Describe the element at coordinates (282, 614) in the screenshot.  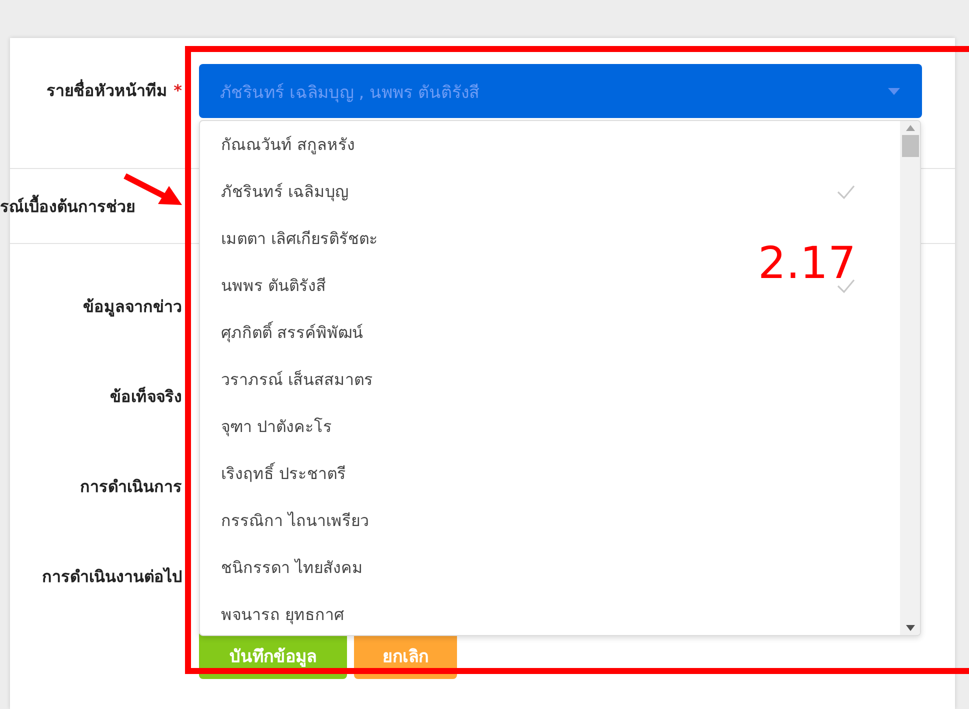
I see `dropdown-option: พจนารถ ยุทธกาศ` at that location.